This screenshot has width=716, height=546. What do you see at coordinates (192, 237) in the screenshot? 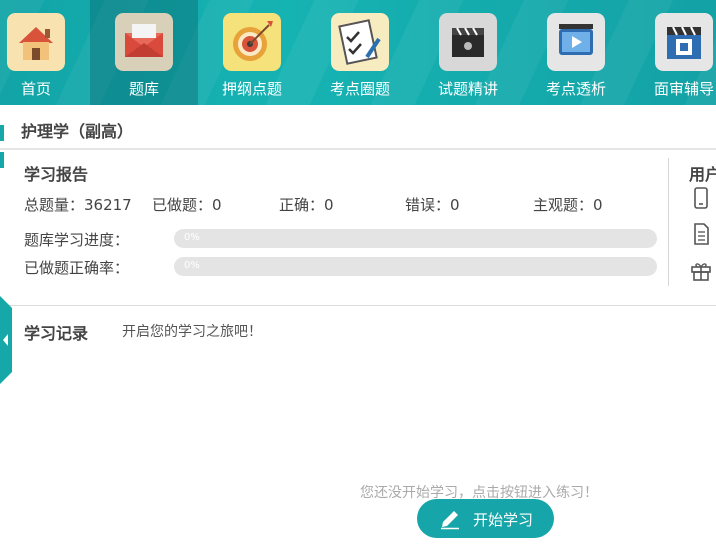
I see `progress-percent: 0%` at bounding box center [192, 237].